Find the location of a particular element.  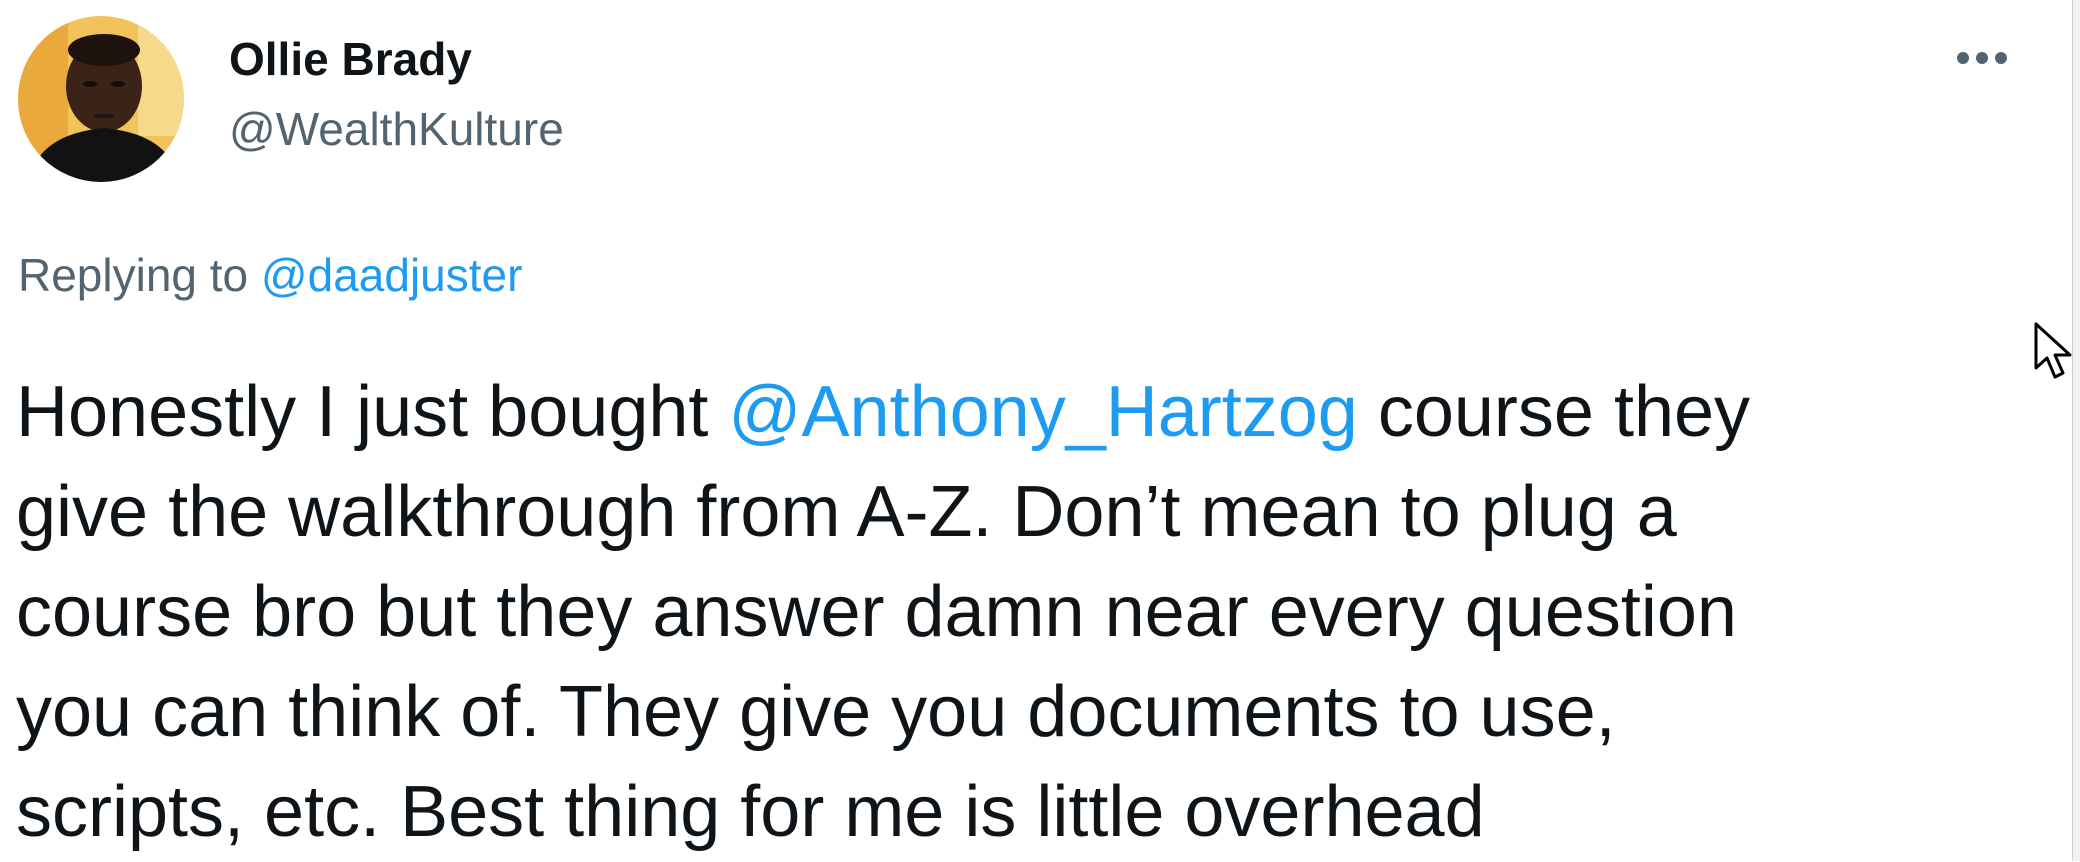

tweet-text-segment: Honestly I just bought is located at coordinates (372, 412).